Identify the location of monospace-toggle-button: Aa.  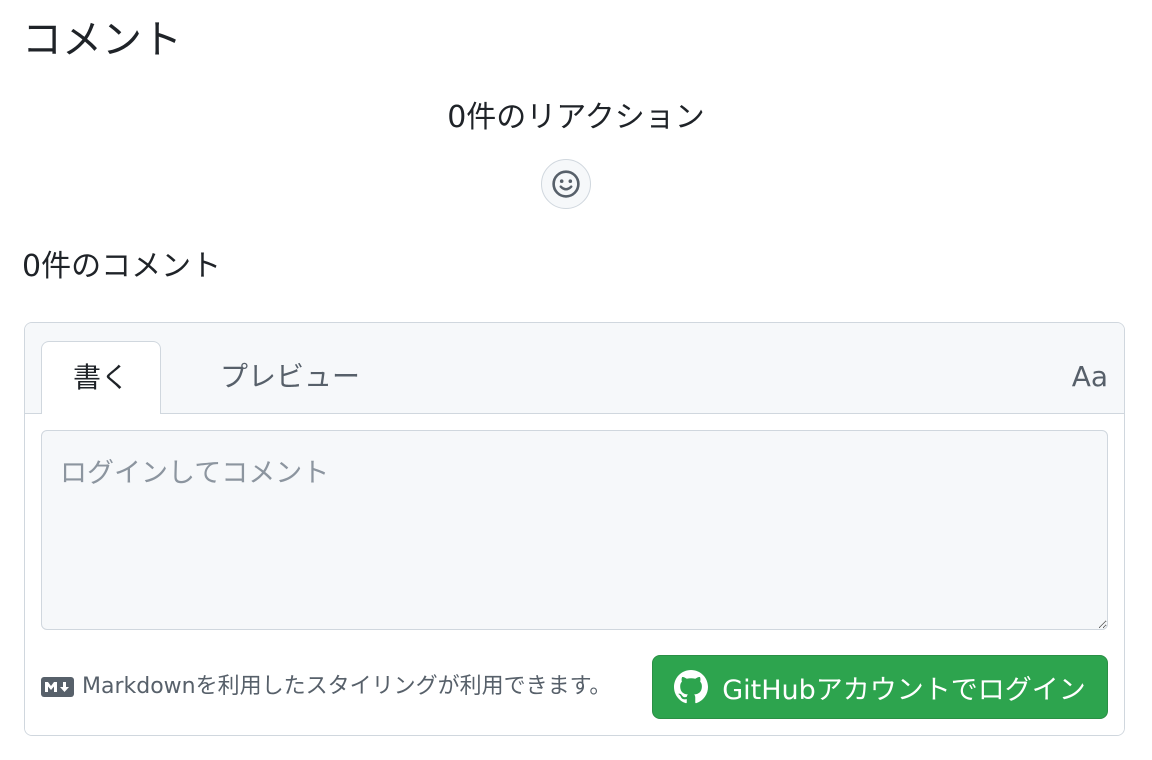
(1090, 377).